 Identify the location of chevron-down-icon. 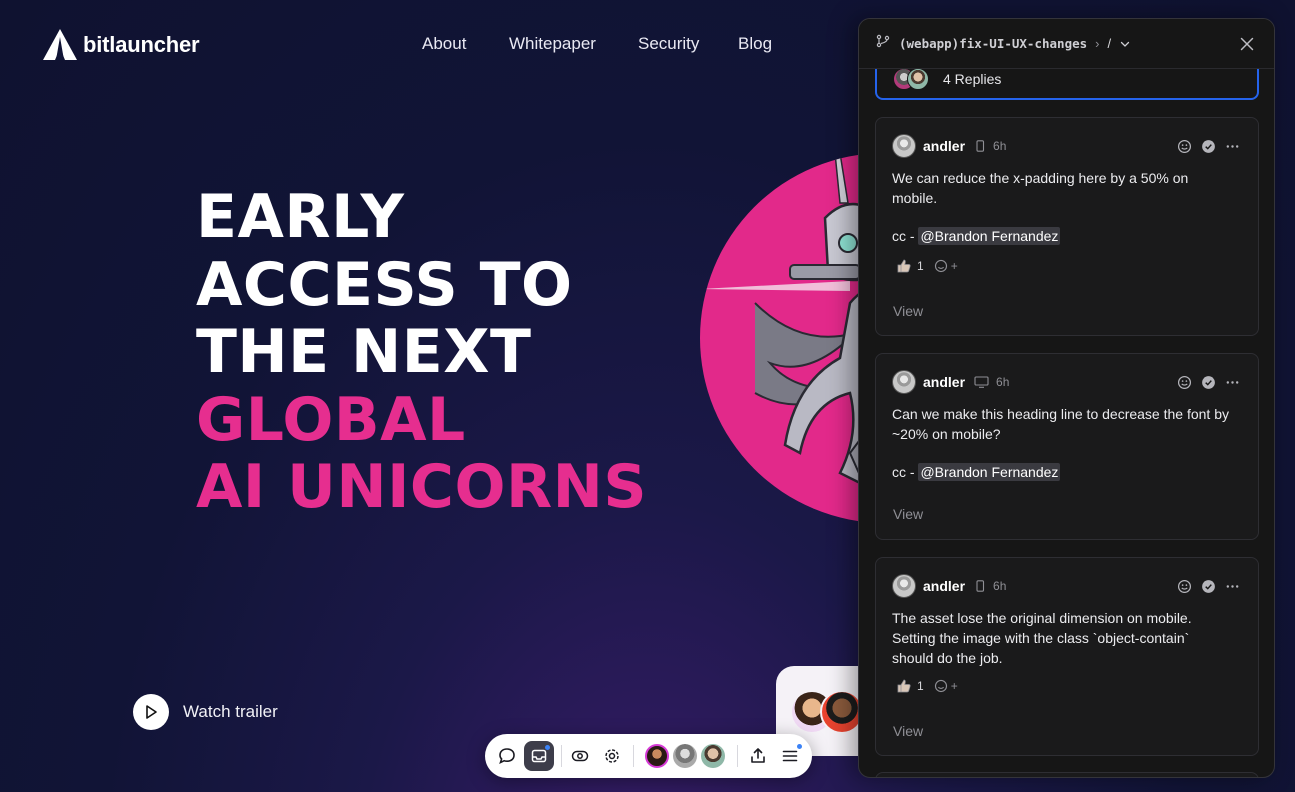
(1125, 44).